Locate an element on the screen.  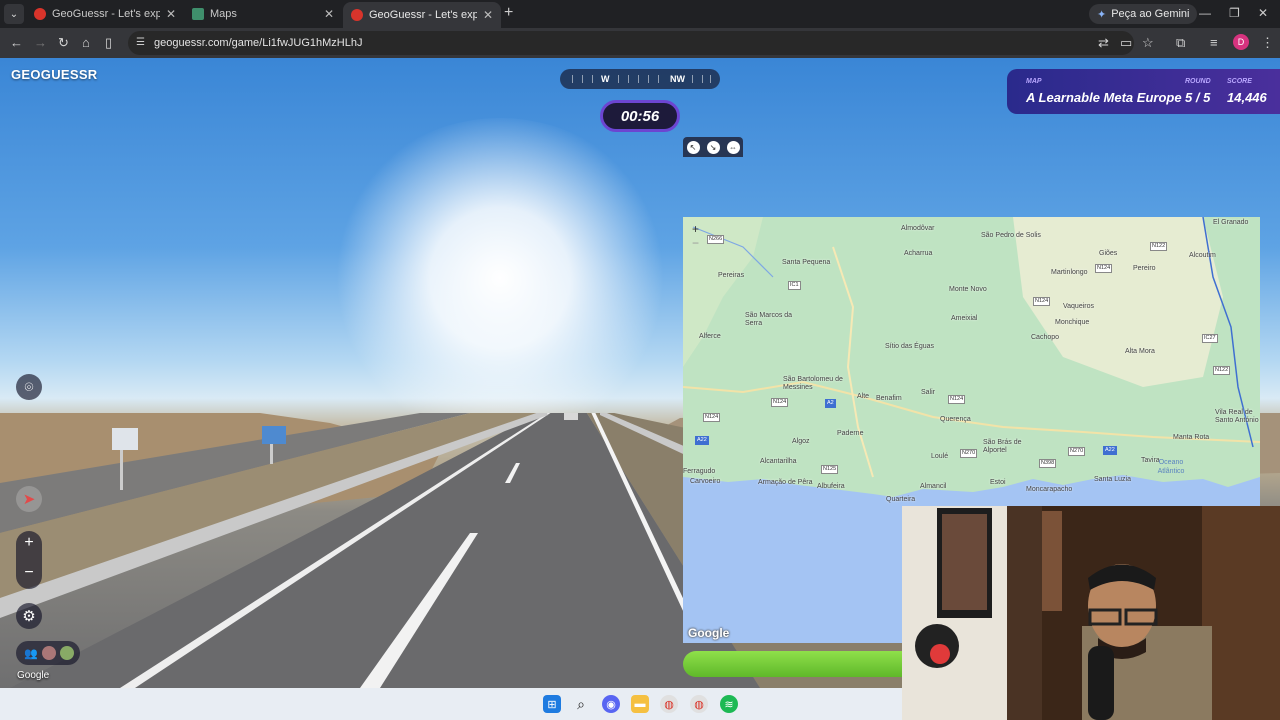
compass-button: ➤ is located at coordinates (29, 499).